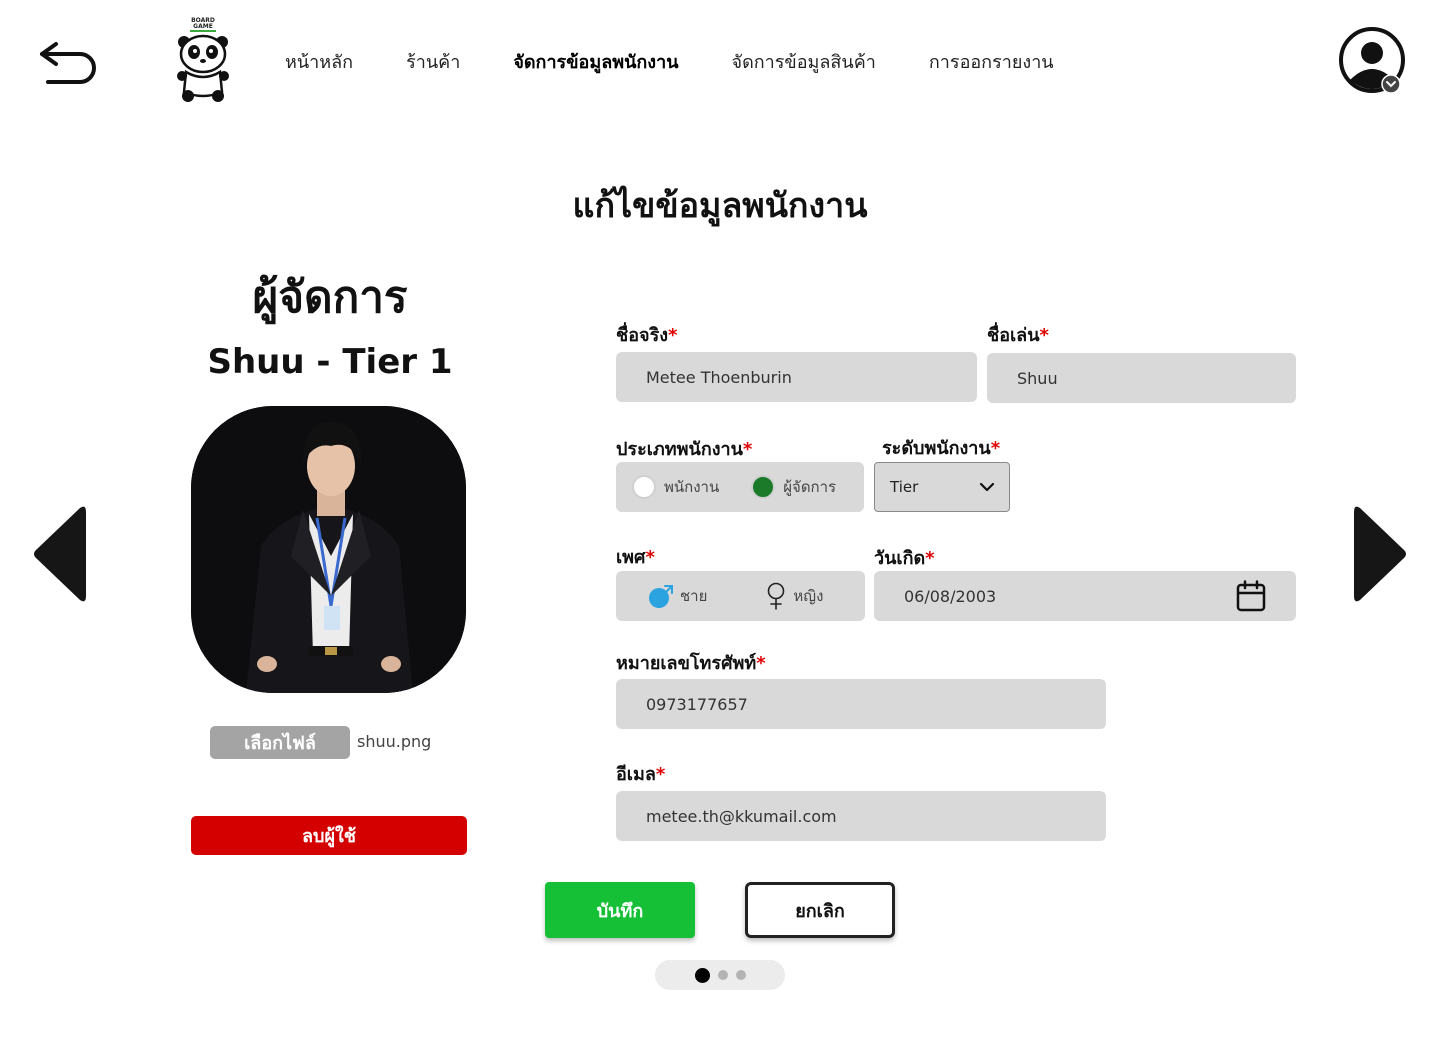  What do you see at coordinates (740, 596) in the screenshot?
I see `gender-radio-group: ชาย หญิง` at bounding box center [740, 596].